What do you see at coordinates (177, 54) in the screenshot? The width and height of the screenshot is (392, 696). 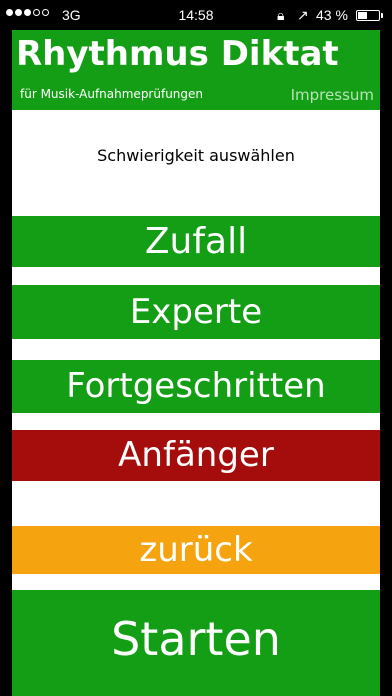 I see `app-title: Rhythmus Diktat` at bounding box center [177, 54].